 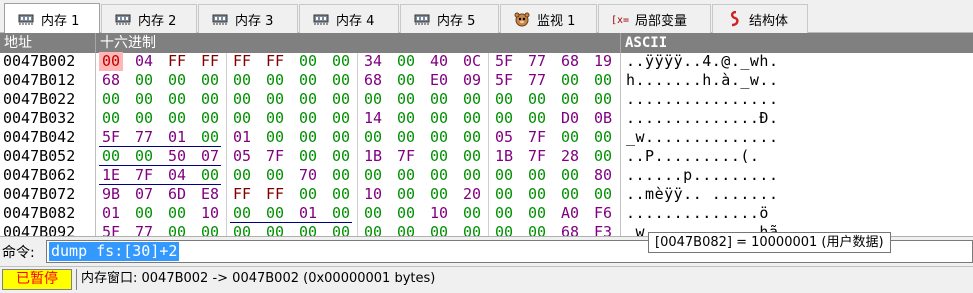 I want to click on hex-byte: 70, so click(x=308, y=175).